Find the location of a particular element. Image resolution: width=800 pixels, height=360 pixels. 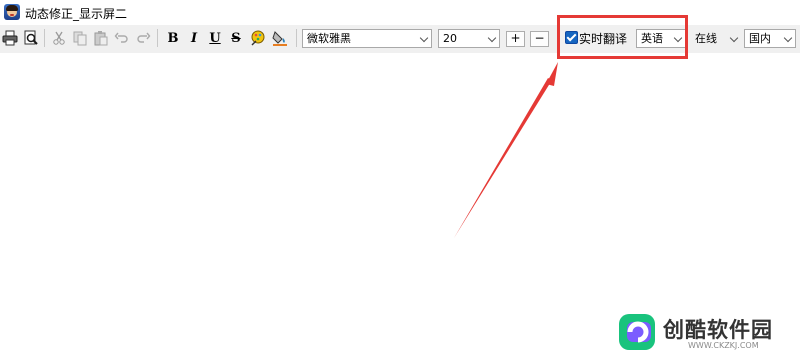

text-color-icon is located at coordinates (258, 38).